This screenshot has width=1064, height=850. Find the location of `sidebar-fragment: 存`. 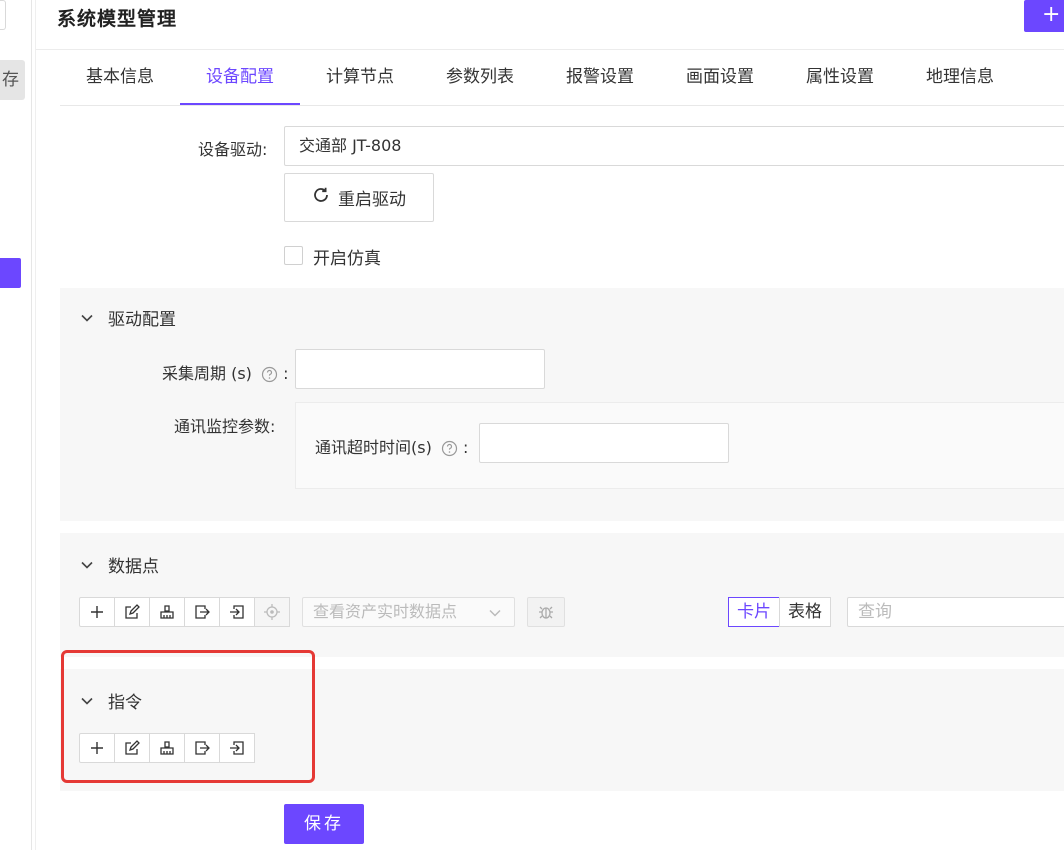

sidebar-fragment: 存 is located at coordinates (18, 425).